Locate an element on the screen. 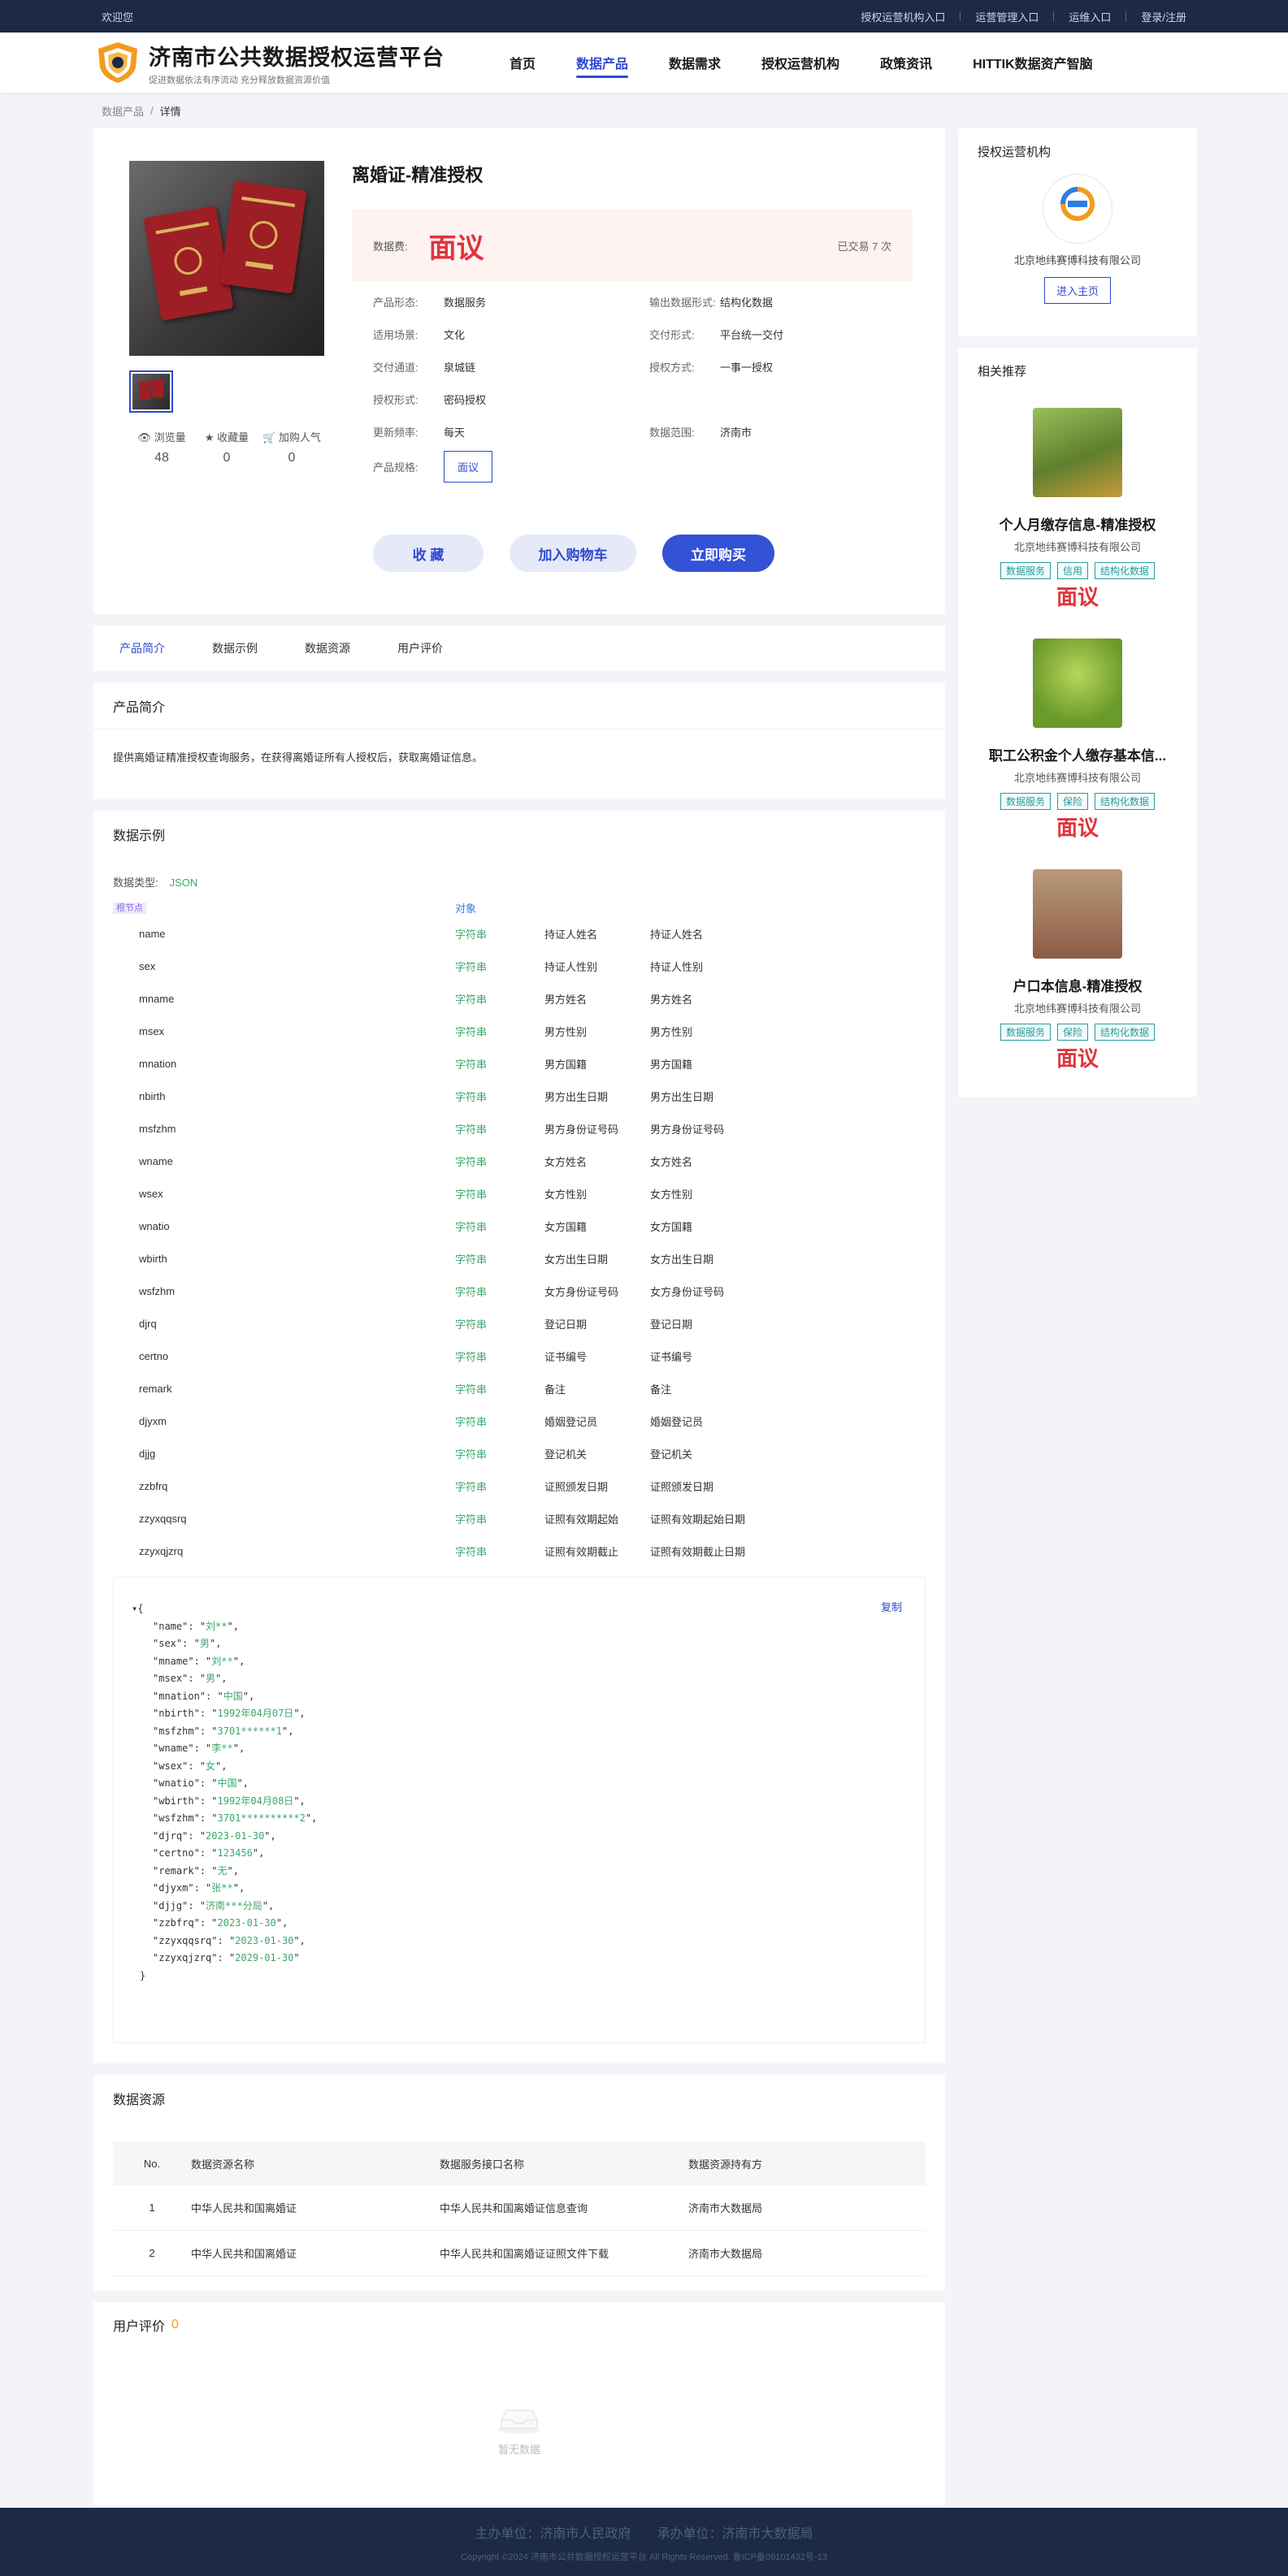 The height and width of the screenshot is (2576, 1288). json-line: "djrq": "2023-01-30", is located at coordinates (215, 1836).